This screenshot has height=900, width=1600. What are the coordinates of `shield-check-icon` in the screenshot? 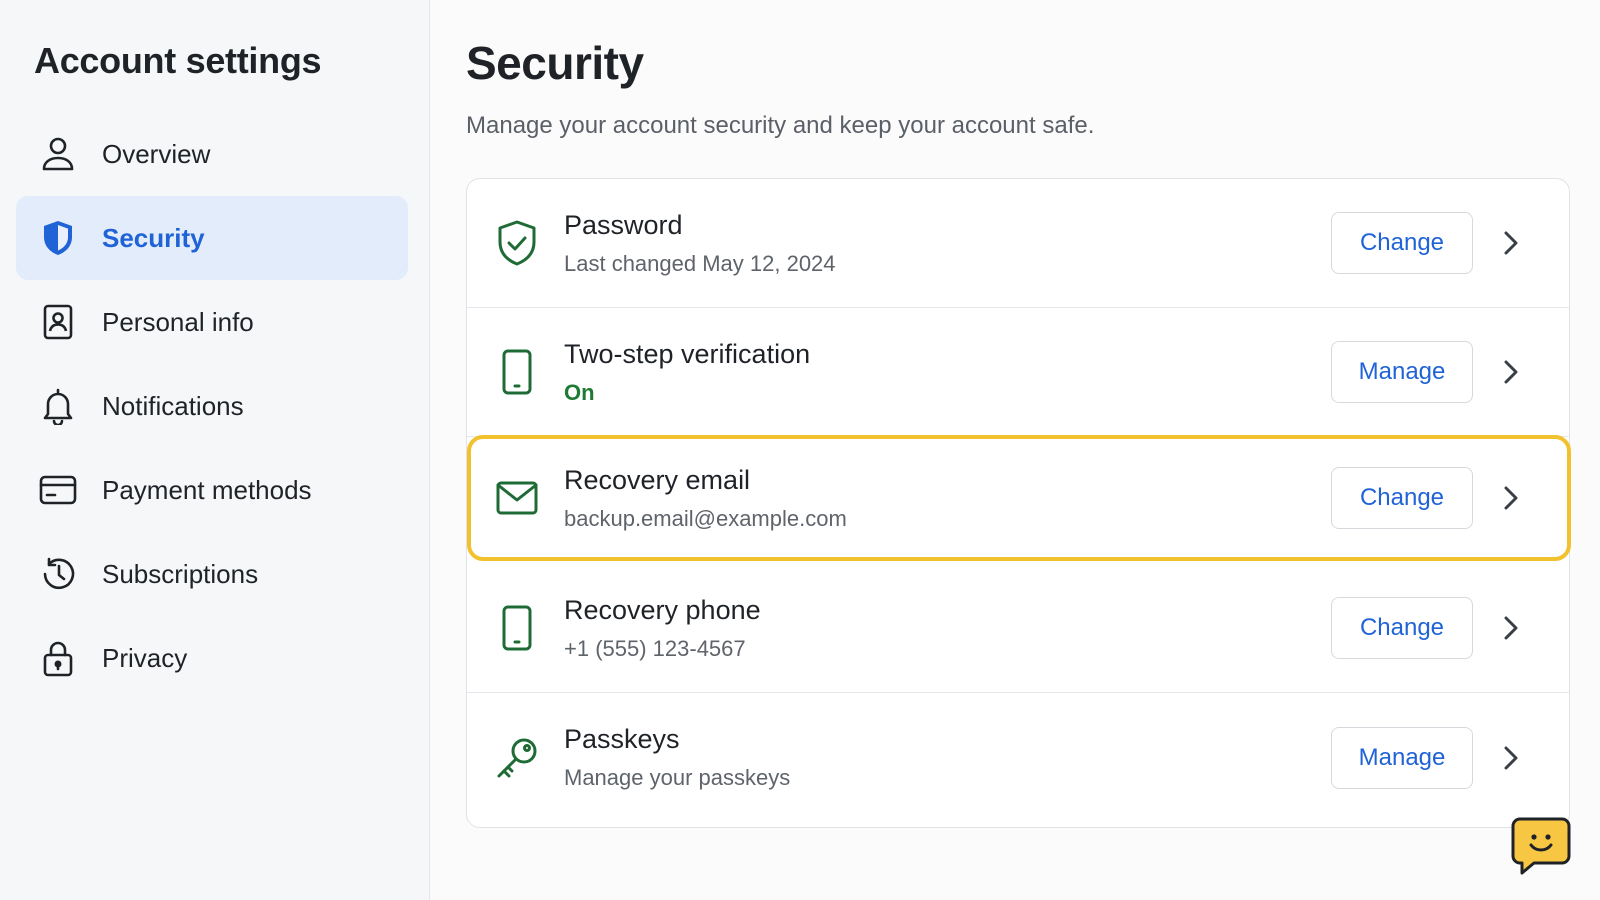 It's located at (517, 243).